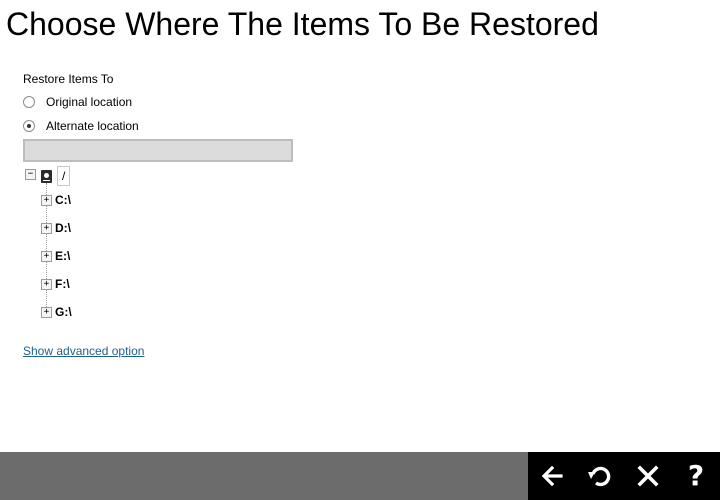 The image size is (720, 500). I want to click on tree-root-label: /, so click(64, 176).